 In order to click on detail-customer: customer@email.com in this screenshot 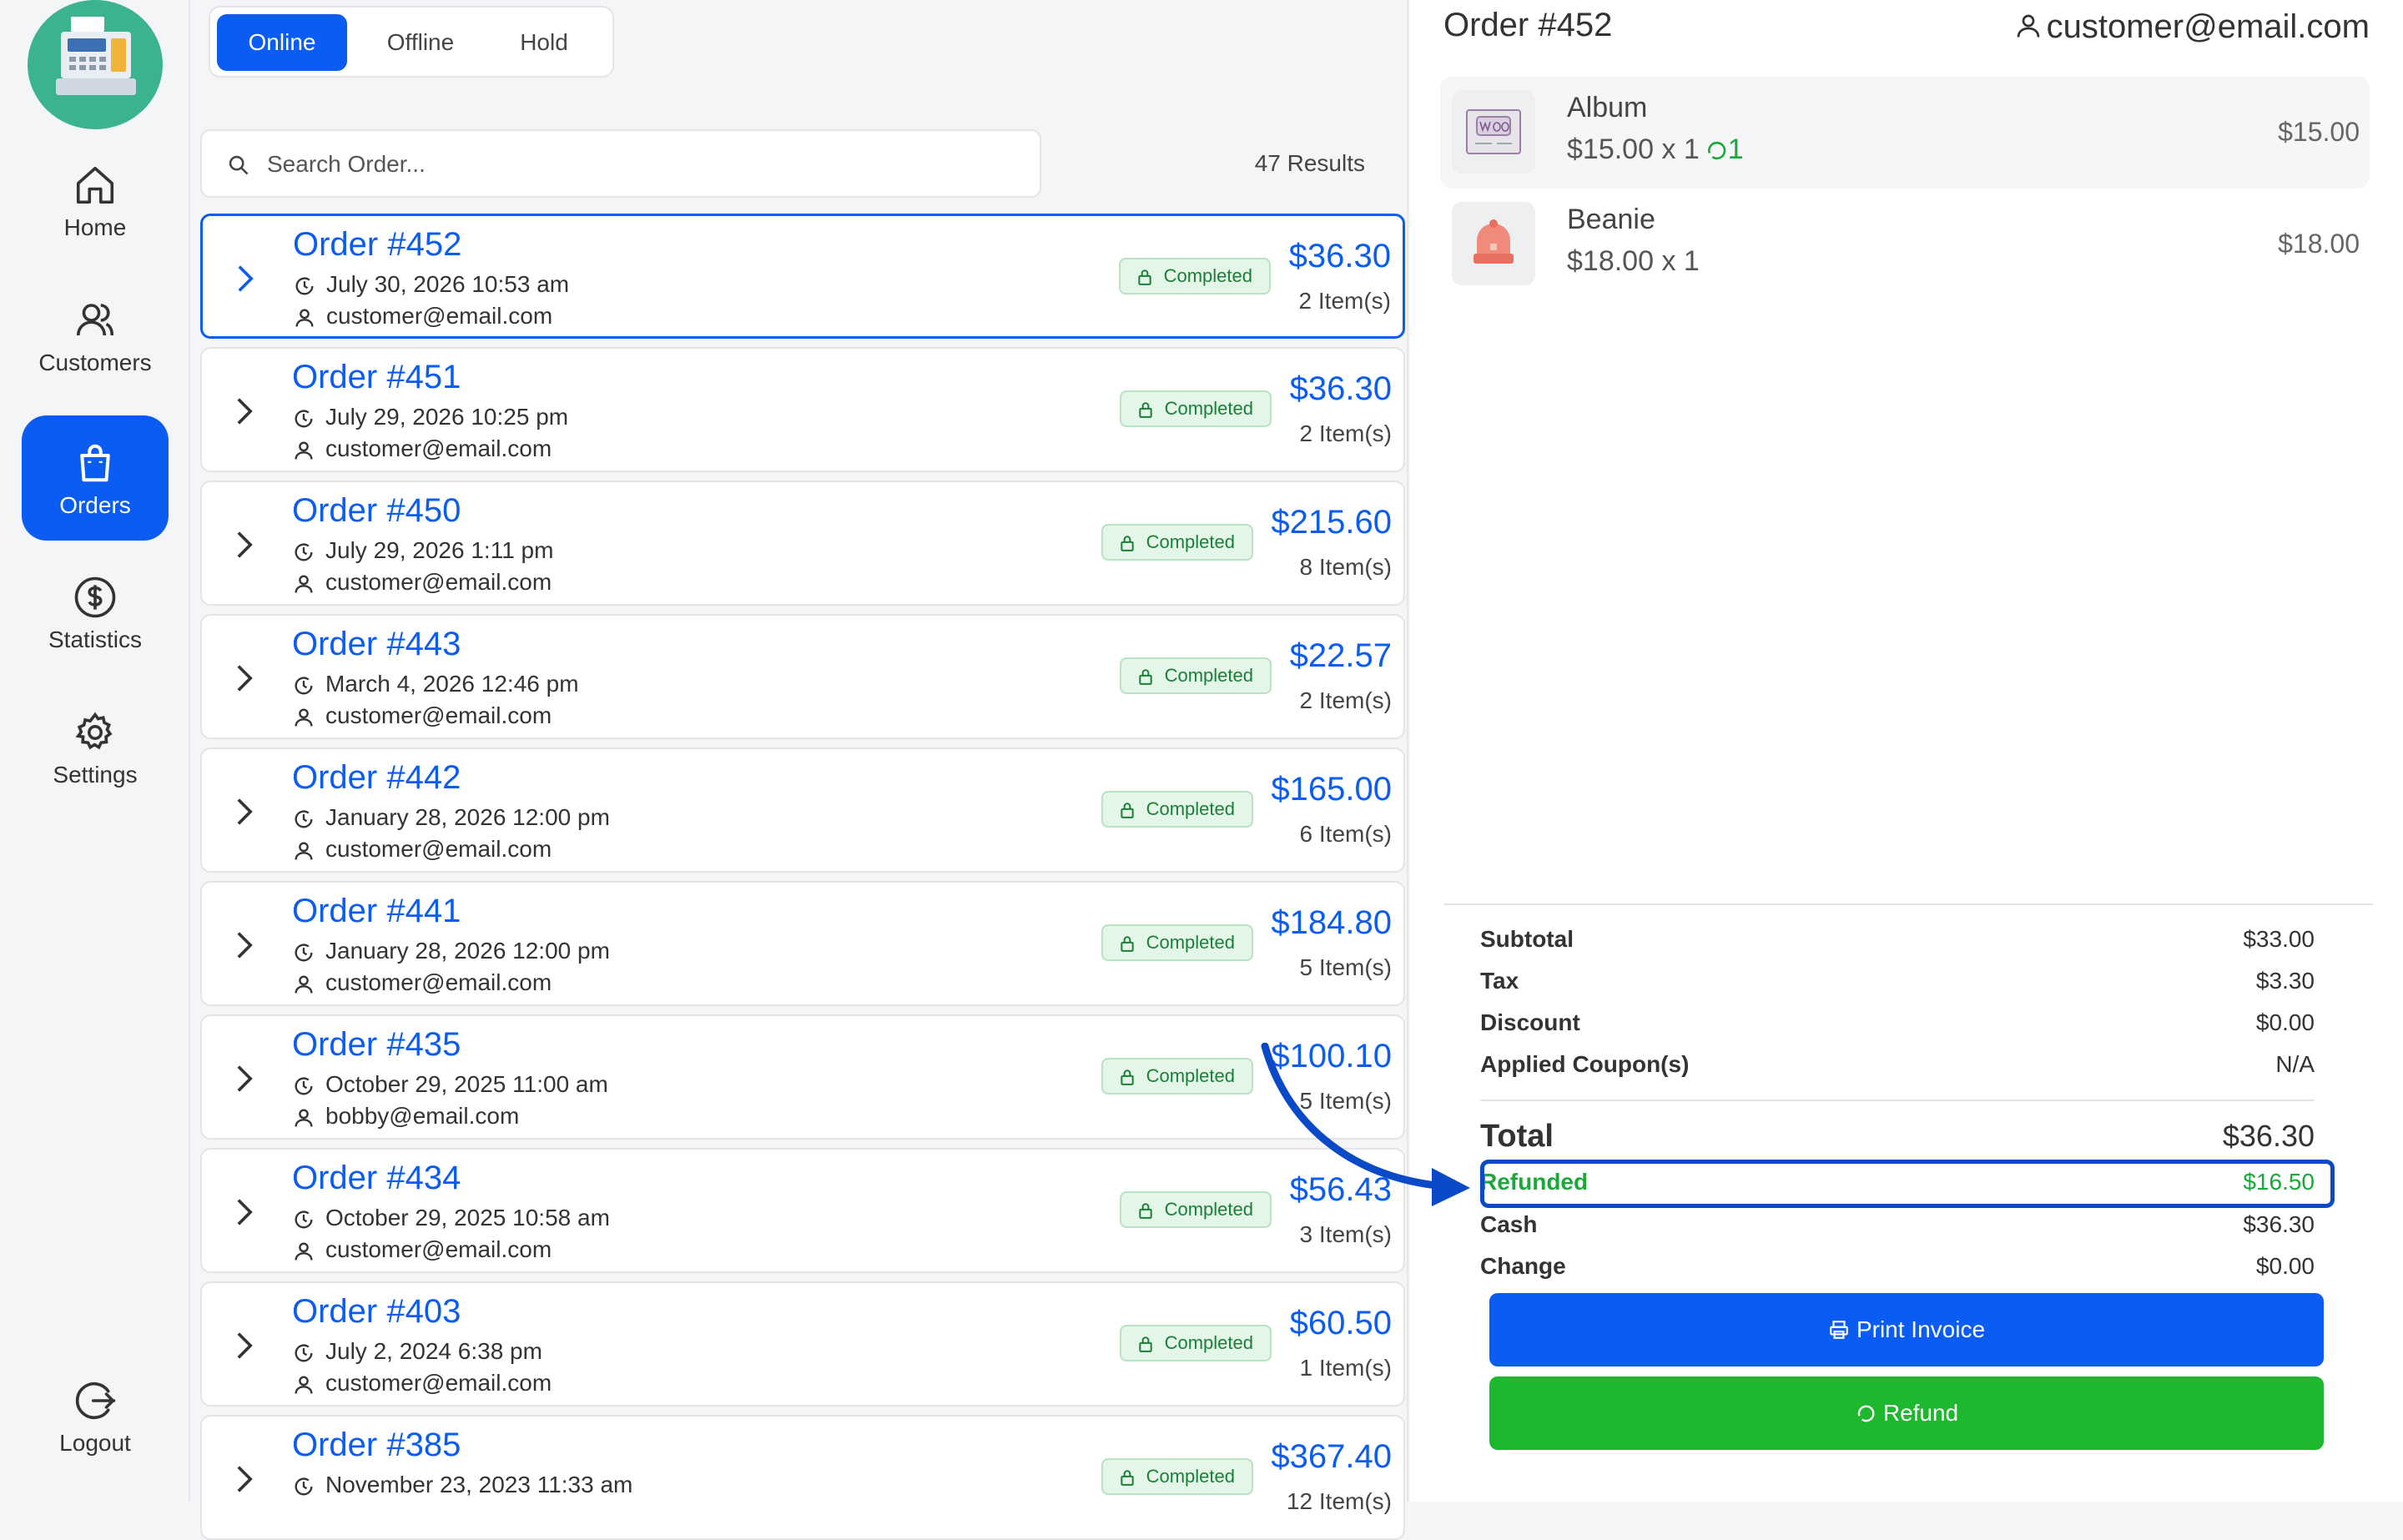, I will do `click(2191, 27)`.